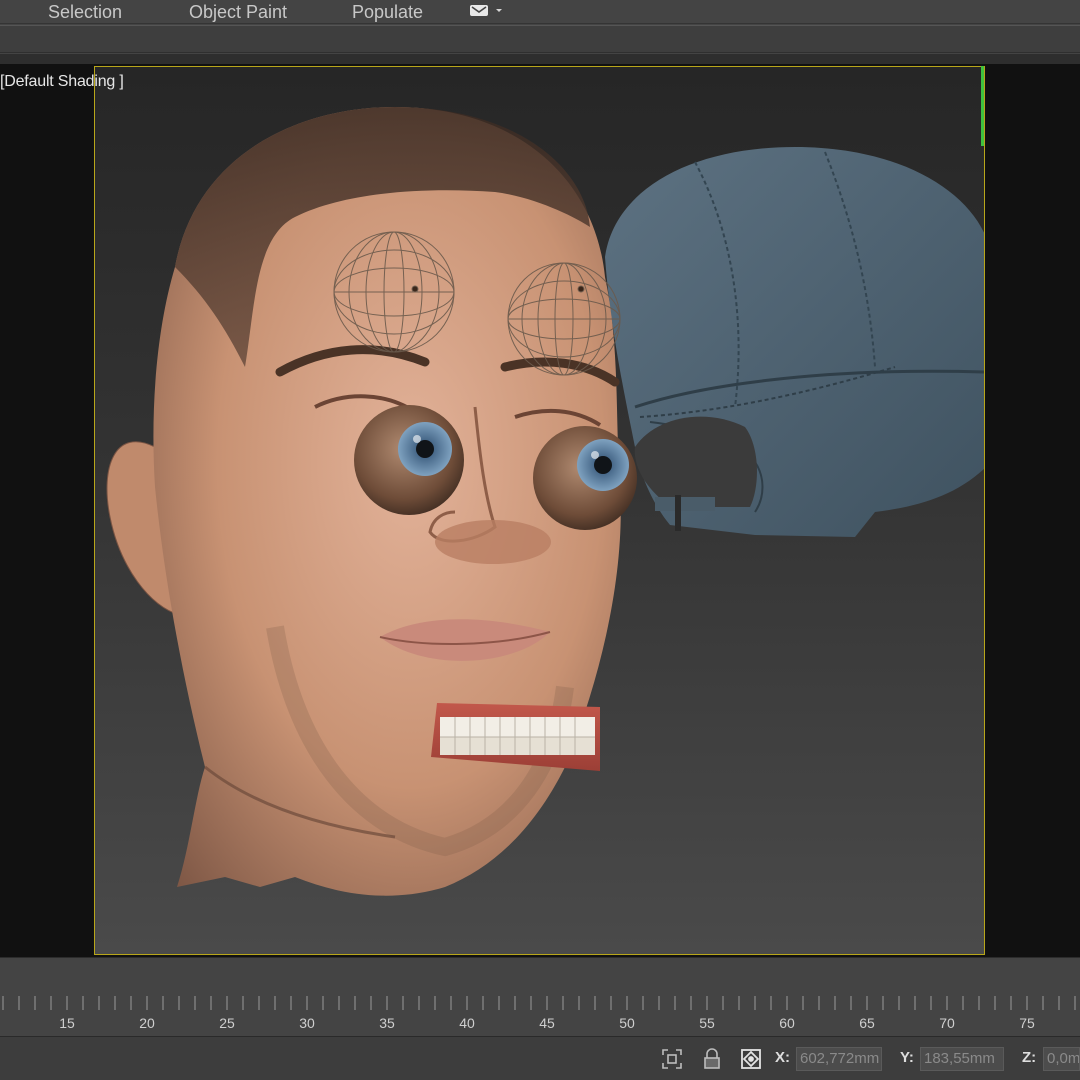  Describe the element at coordinates (627, 1023) in the screenshot. I see `timeline-label: 50` at that location.